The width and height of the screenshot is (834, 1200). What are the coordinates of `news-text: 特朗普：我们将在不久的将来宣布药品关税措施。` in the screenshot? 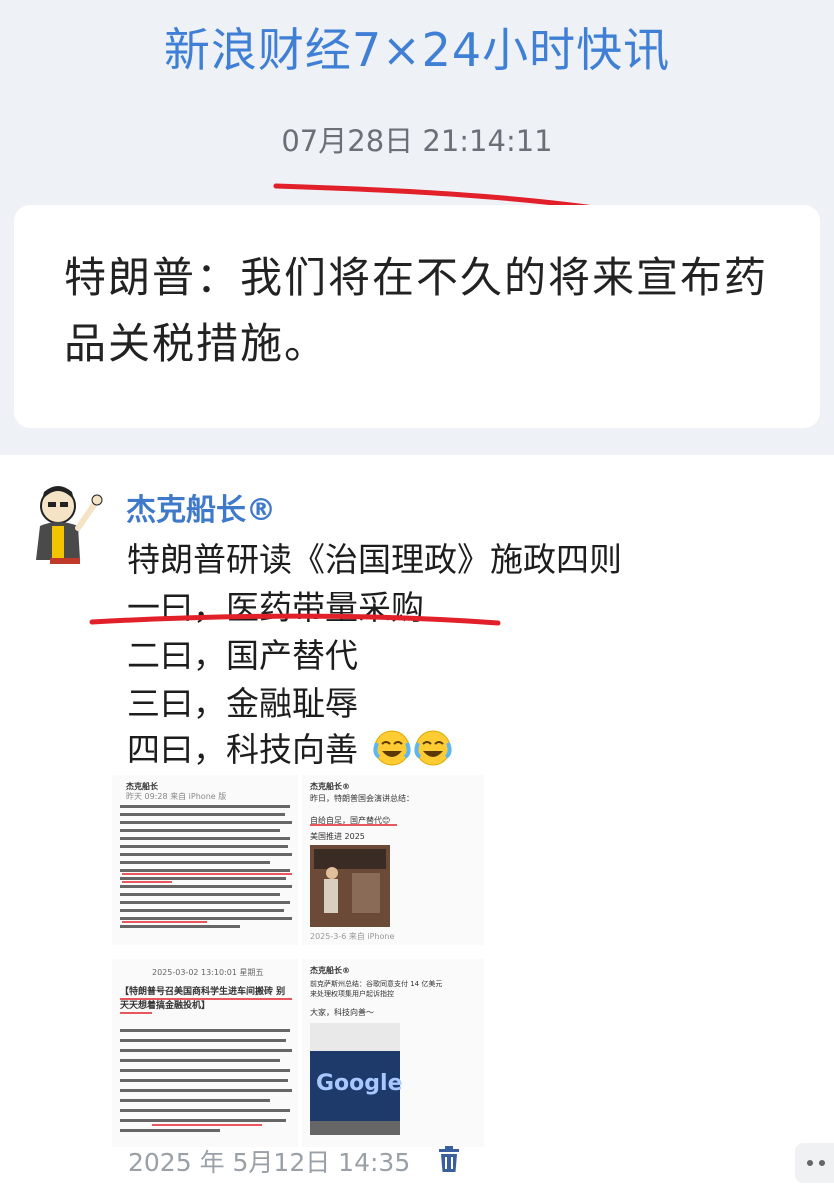 It's located at (416, 310).